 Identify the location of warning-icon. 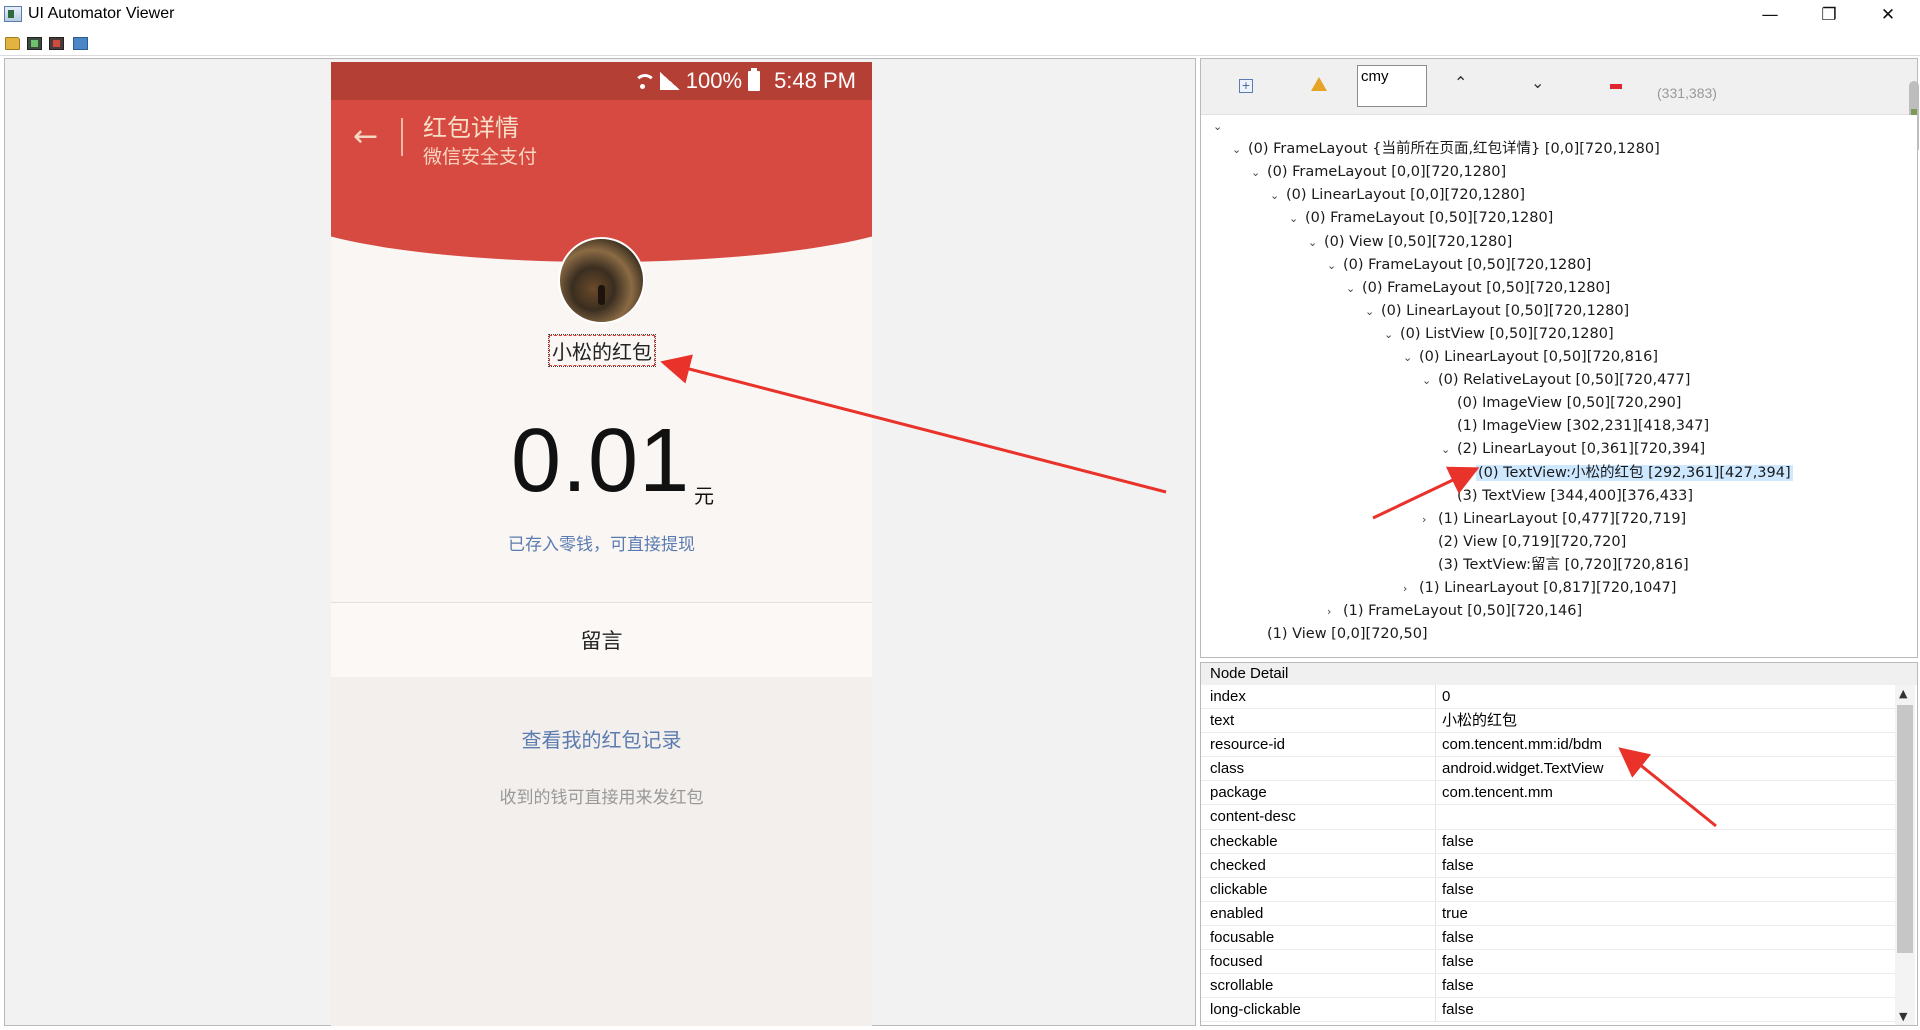
(1319, 84).